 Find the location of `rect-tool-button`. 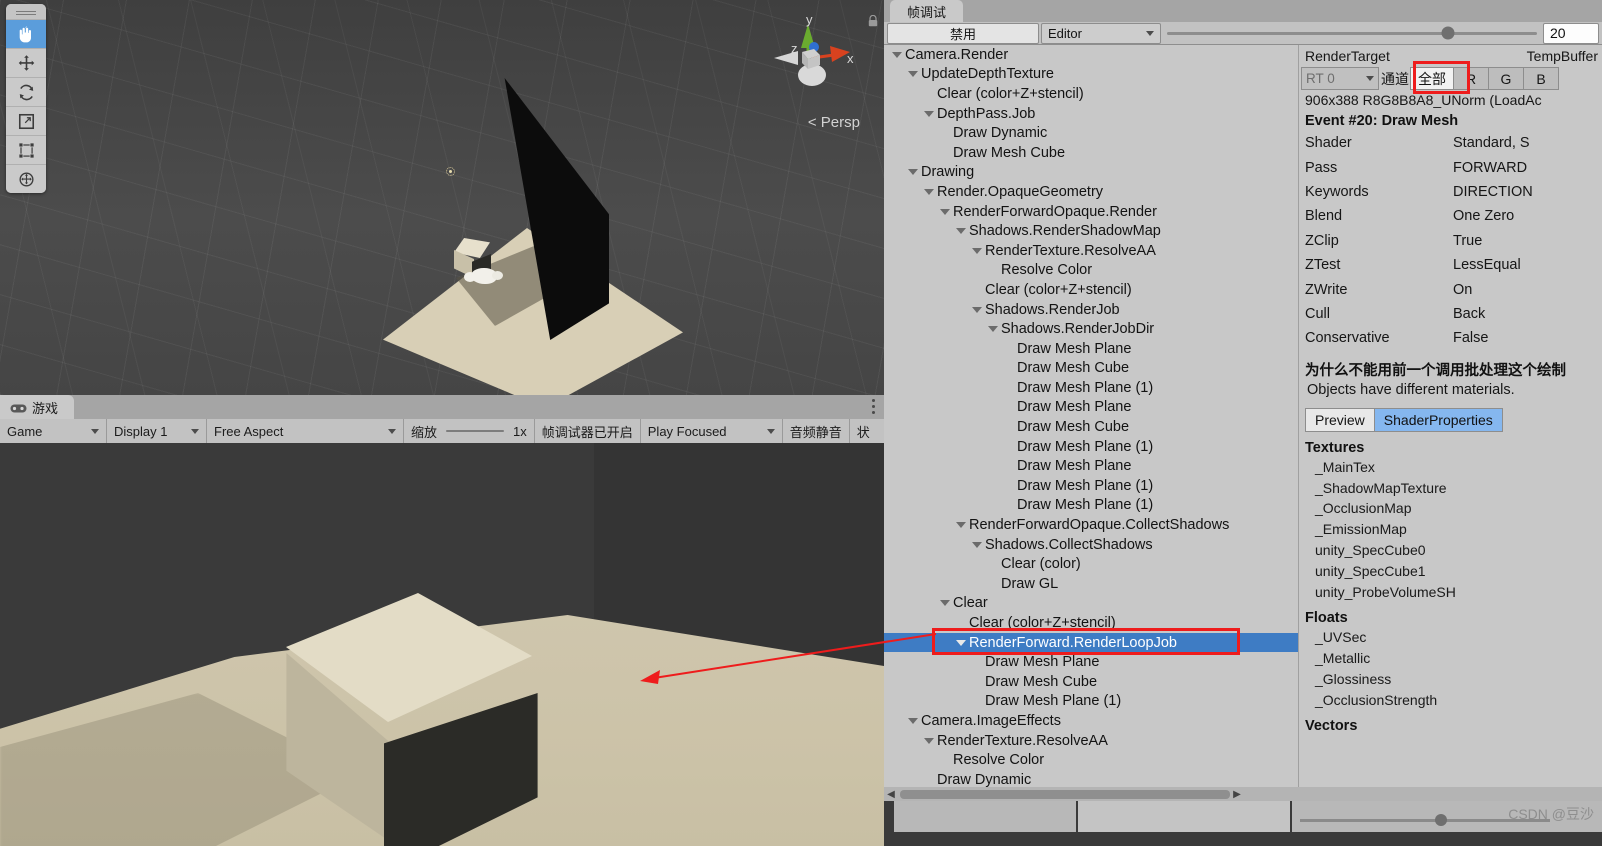

rect-tool-button is located at coordinates (26, 149).